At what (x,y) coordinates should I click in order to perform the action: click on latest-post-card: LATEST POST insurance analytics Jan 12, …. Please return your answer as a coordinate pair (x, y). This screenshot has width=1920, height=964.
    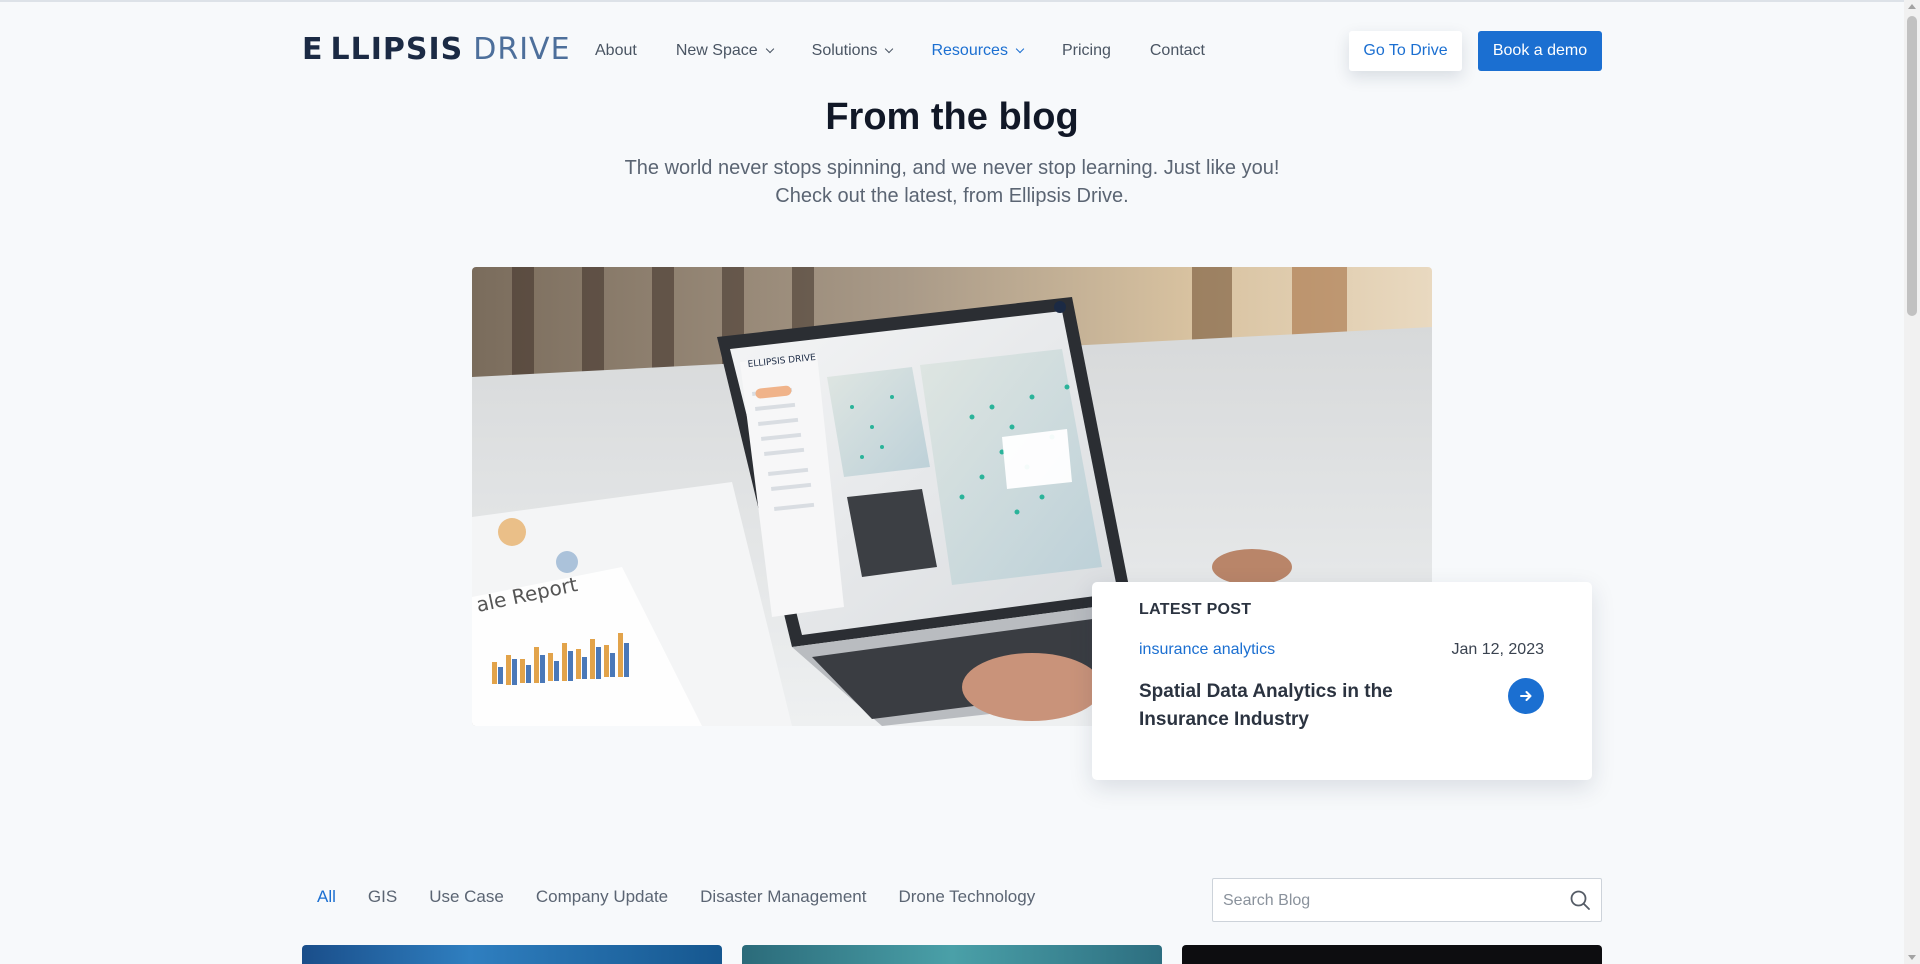
    Looking at the image, I should click on (1342, 681).